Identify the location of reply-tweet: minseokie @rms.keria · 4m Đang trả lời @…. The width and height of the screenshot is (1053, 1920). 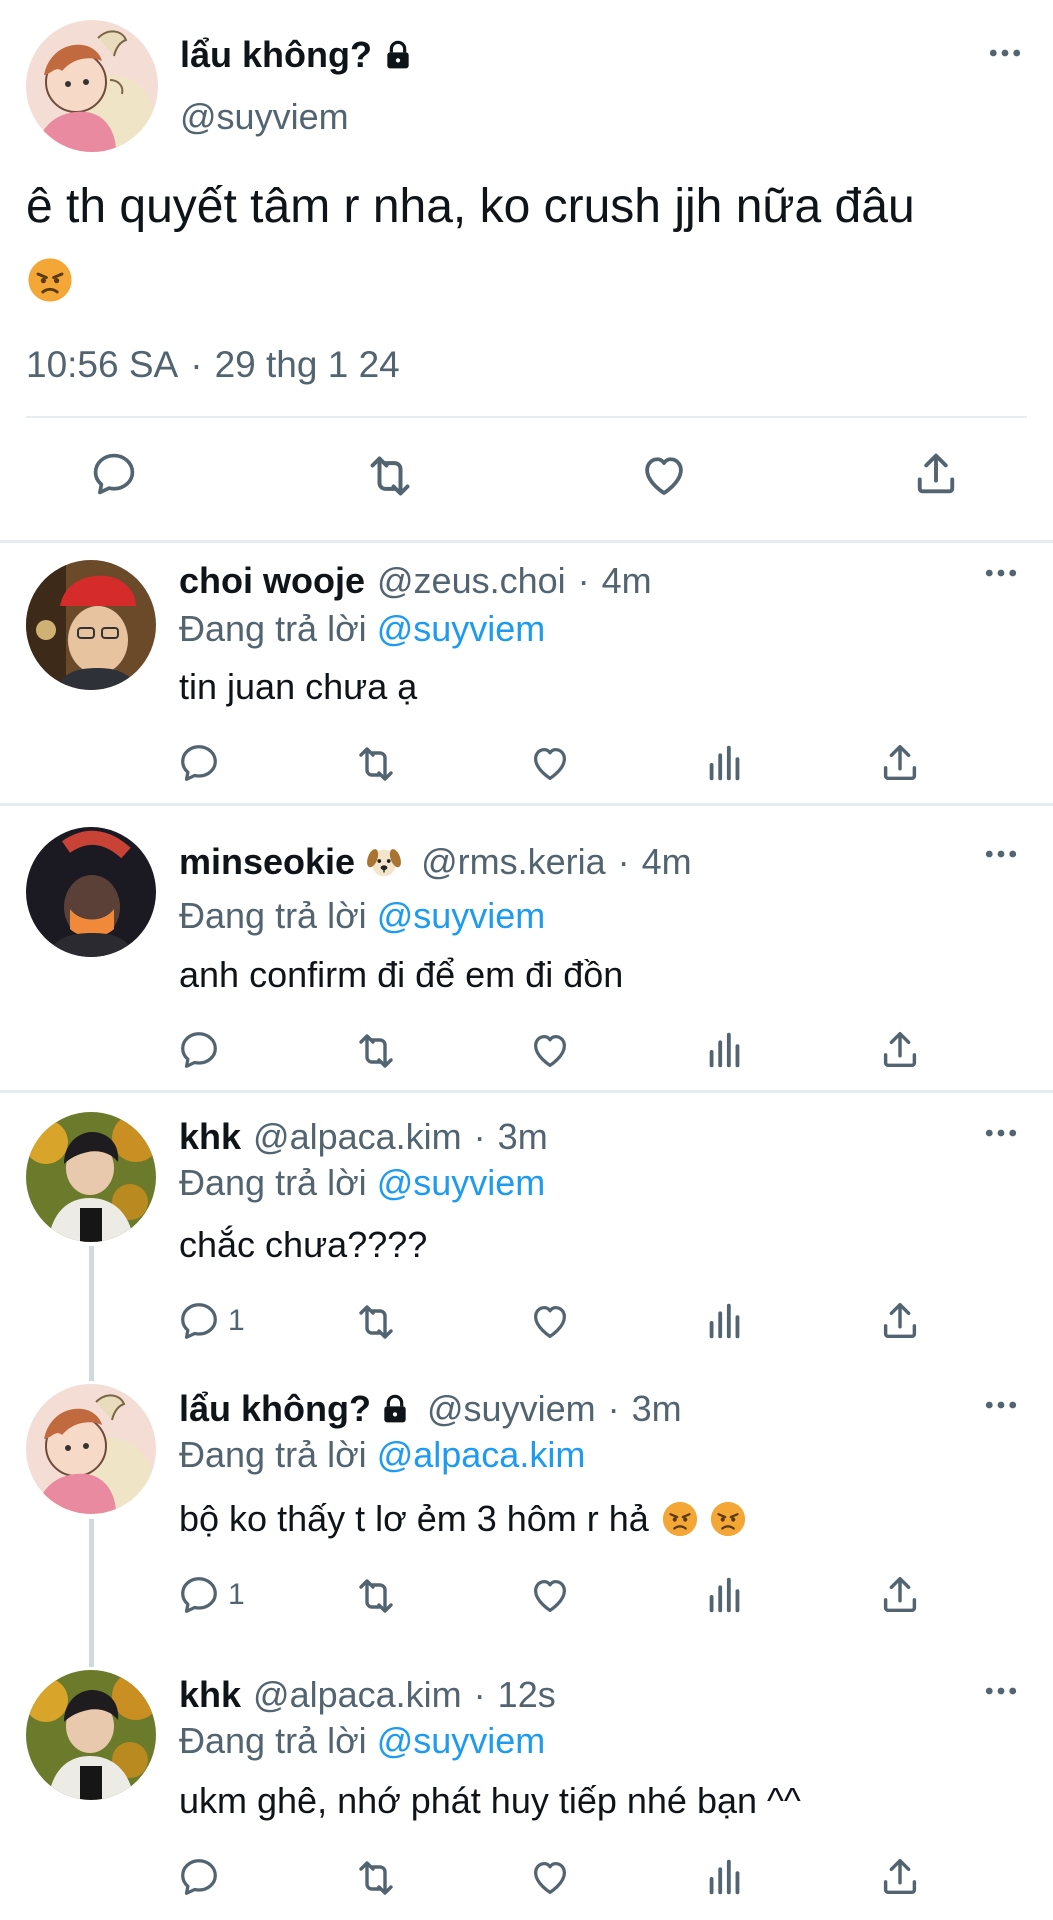
(526, 952).